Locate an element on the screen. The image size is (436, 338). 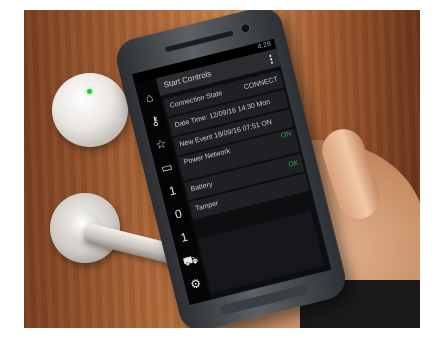
card-icon: ▭ is located at coordinates (166, 167).